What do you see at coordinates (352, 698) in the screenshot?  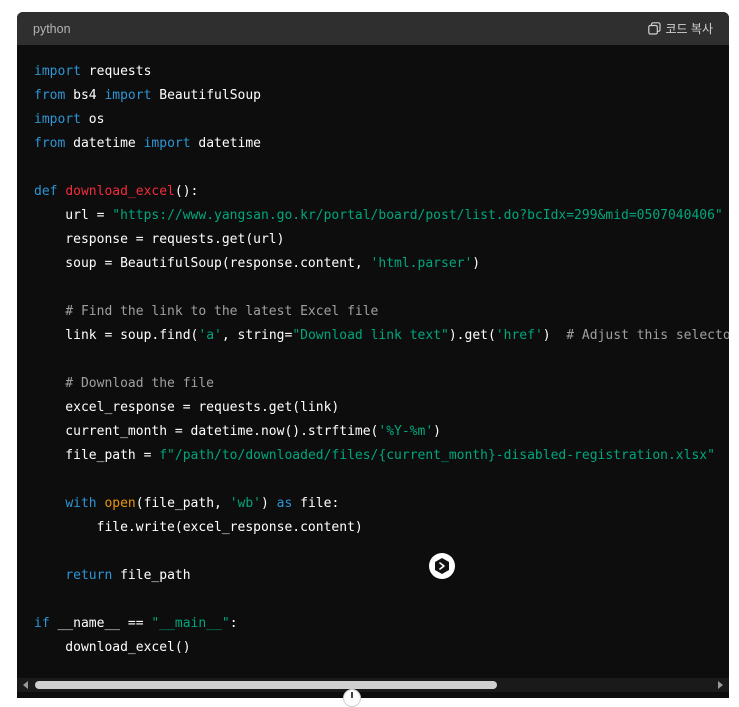 I see `arrow-down-icon` at bounding box center [352, 698].